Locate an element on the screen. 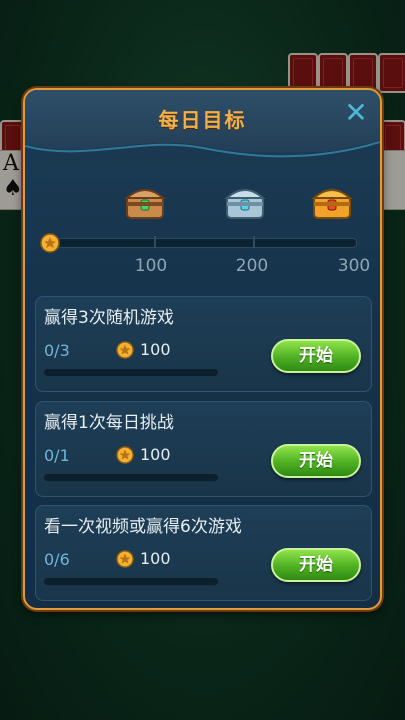  dialog-title: 每日目标 is located at coordinates (202, 120).